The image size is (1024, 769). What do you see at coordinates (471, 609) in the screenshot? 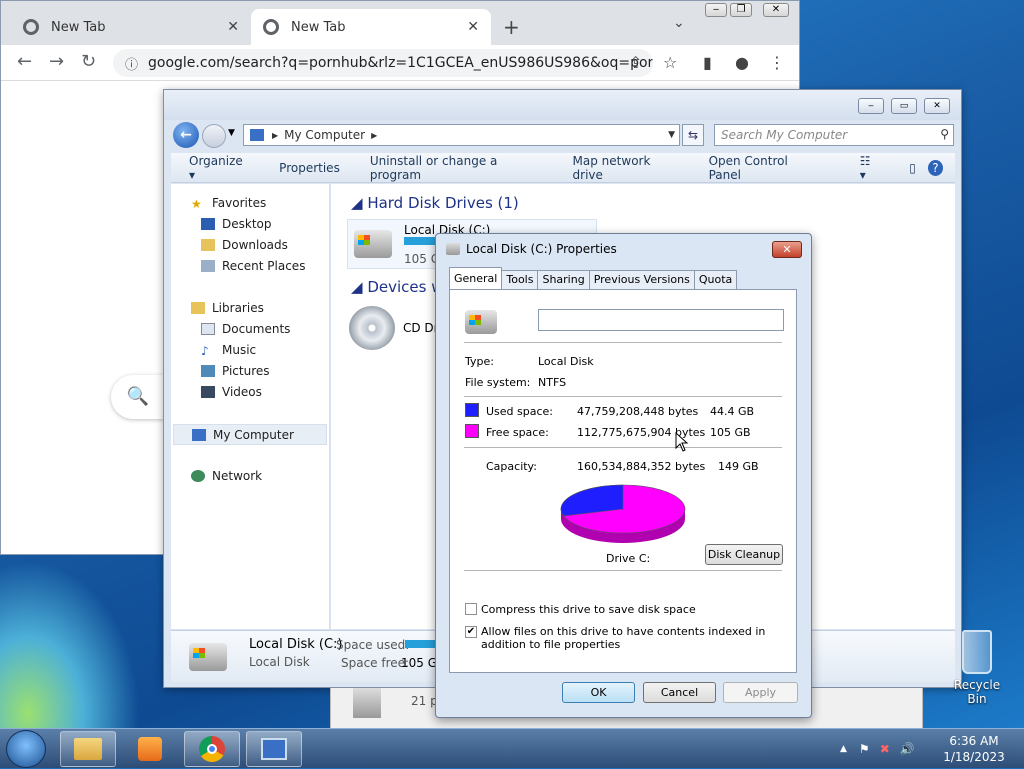
I see `compress-checkbox` at bounding box center [471, 609].